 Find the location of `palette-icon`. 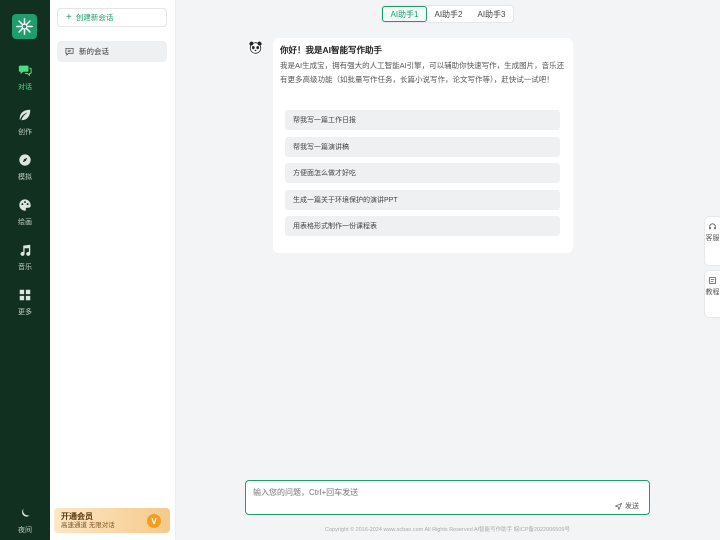

palette-icon is located at coordinates (25, 205).